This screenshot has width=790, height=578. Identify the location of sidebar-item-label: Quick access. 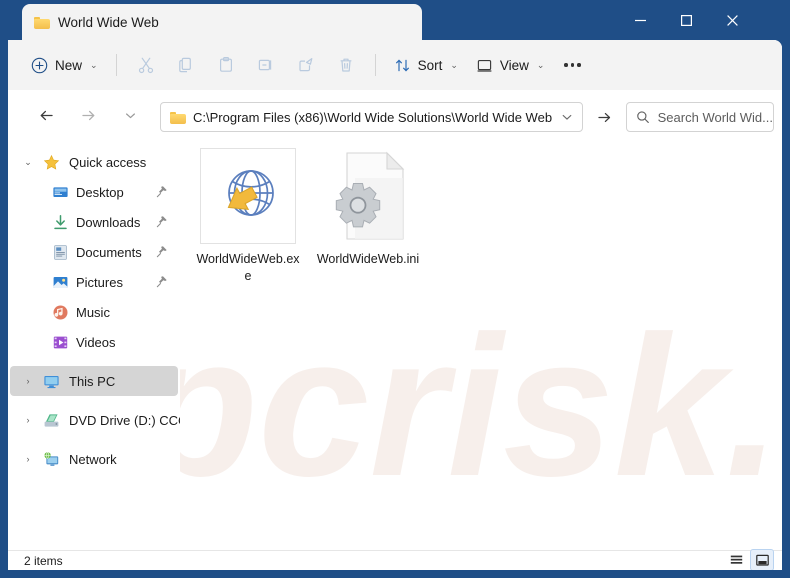
(108, 162).